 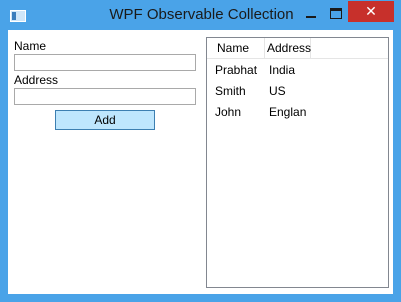 I want to click on cell-name: Prabhat, so click(x=236, y=70).